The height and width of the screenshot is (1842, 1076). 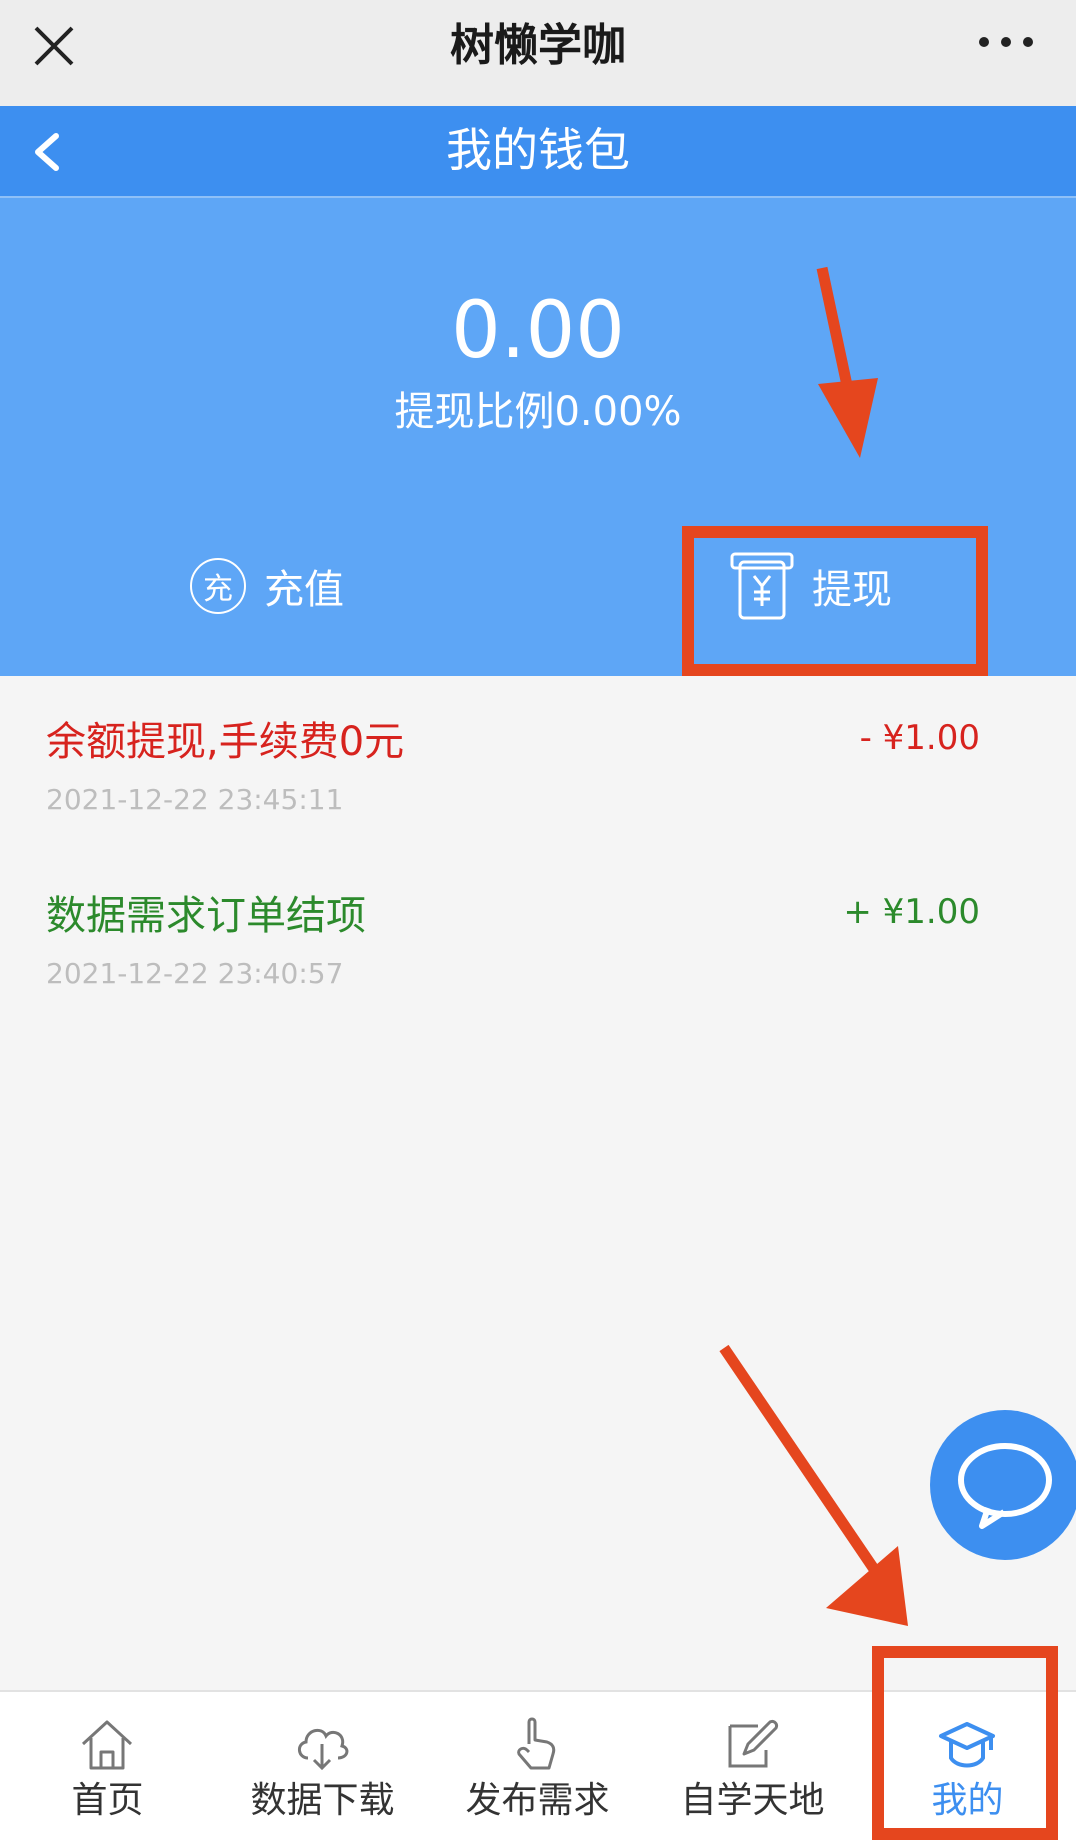 I want to click on transaction-amount: + ¥1.00, so click(x=911, y=912).